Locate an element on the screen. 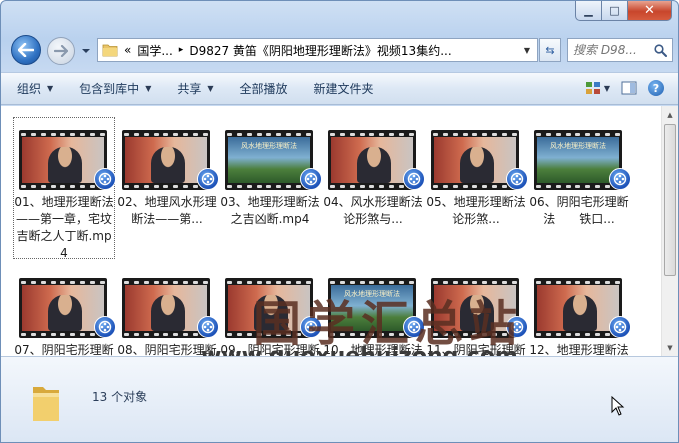  folder-icon is located at coordinates (110, 50).